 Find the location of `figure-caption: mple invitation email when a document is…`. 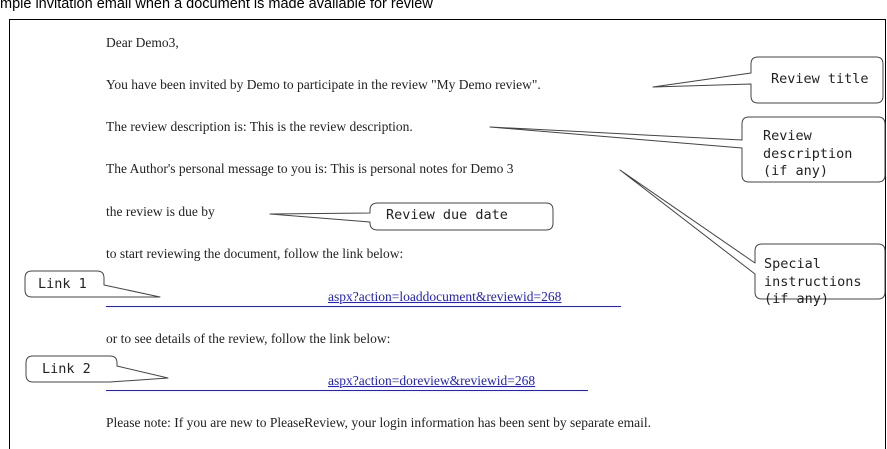

figure-caption: mple invitation email when a document is… is located at coordinates (216, 6).